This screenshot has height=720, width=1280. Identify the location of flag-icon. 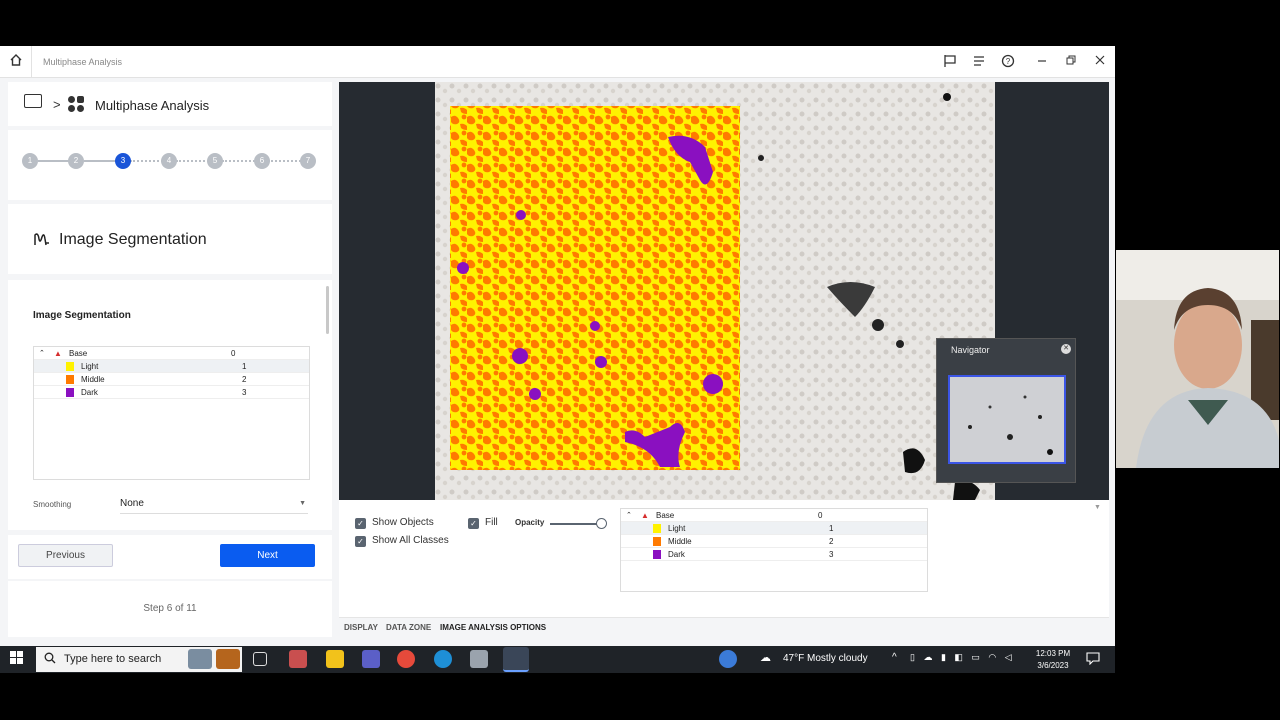
(950, 62).